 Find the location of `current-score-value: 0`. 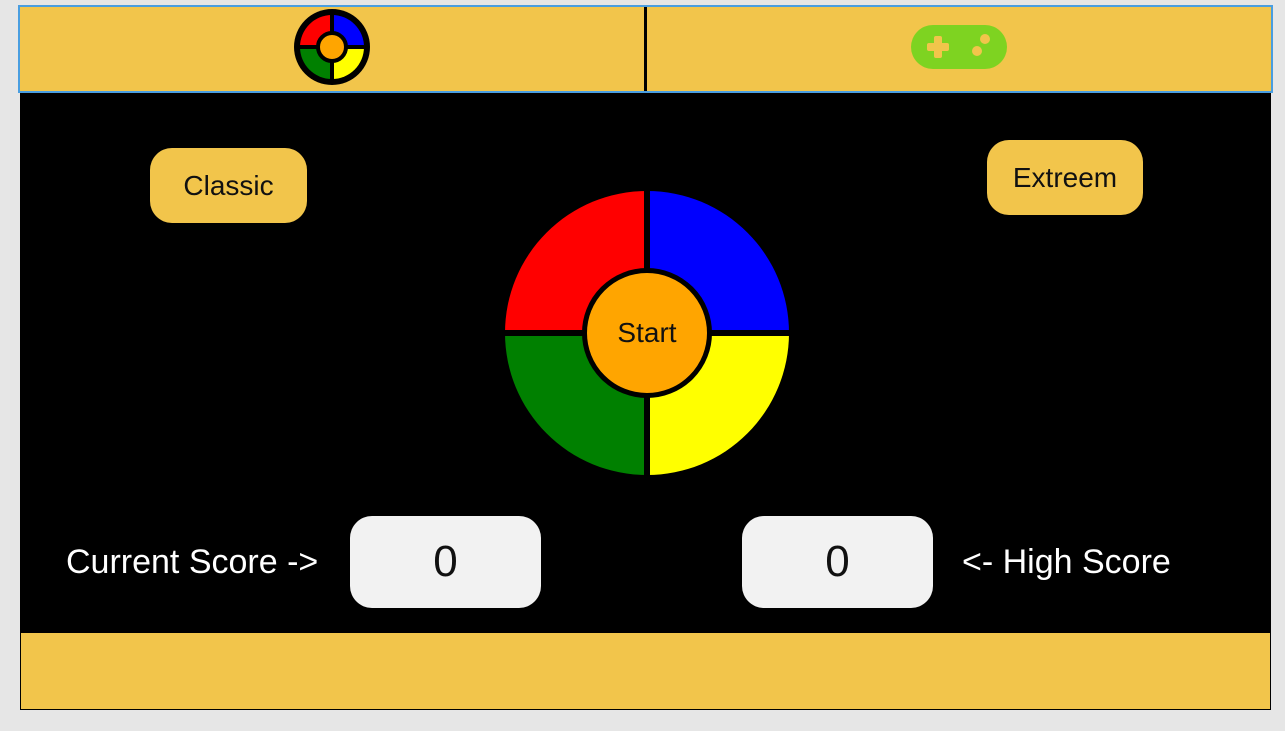

current-score-value: 0 is located at coordinates (445, 562).